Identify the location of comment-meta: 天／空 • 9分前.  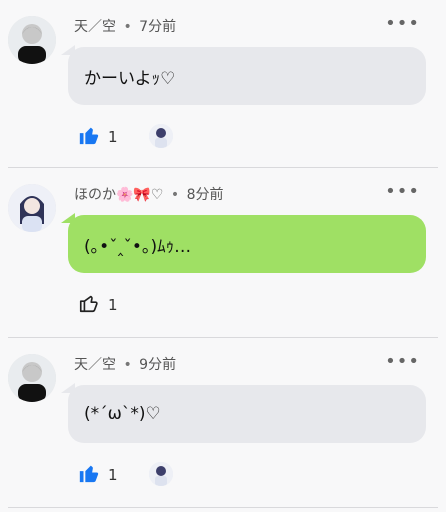
(125, 364).